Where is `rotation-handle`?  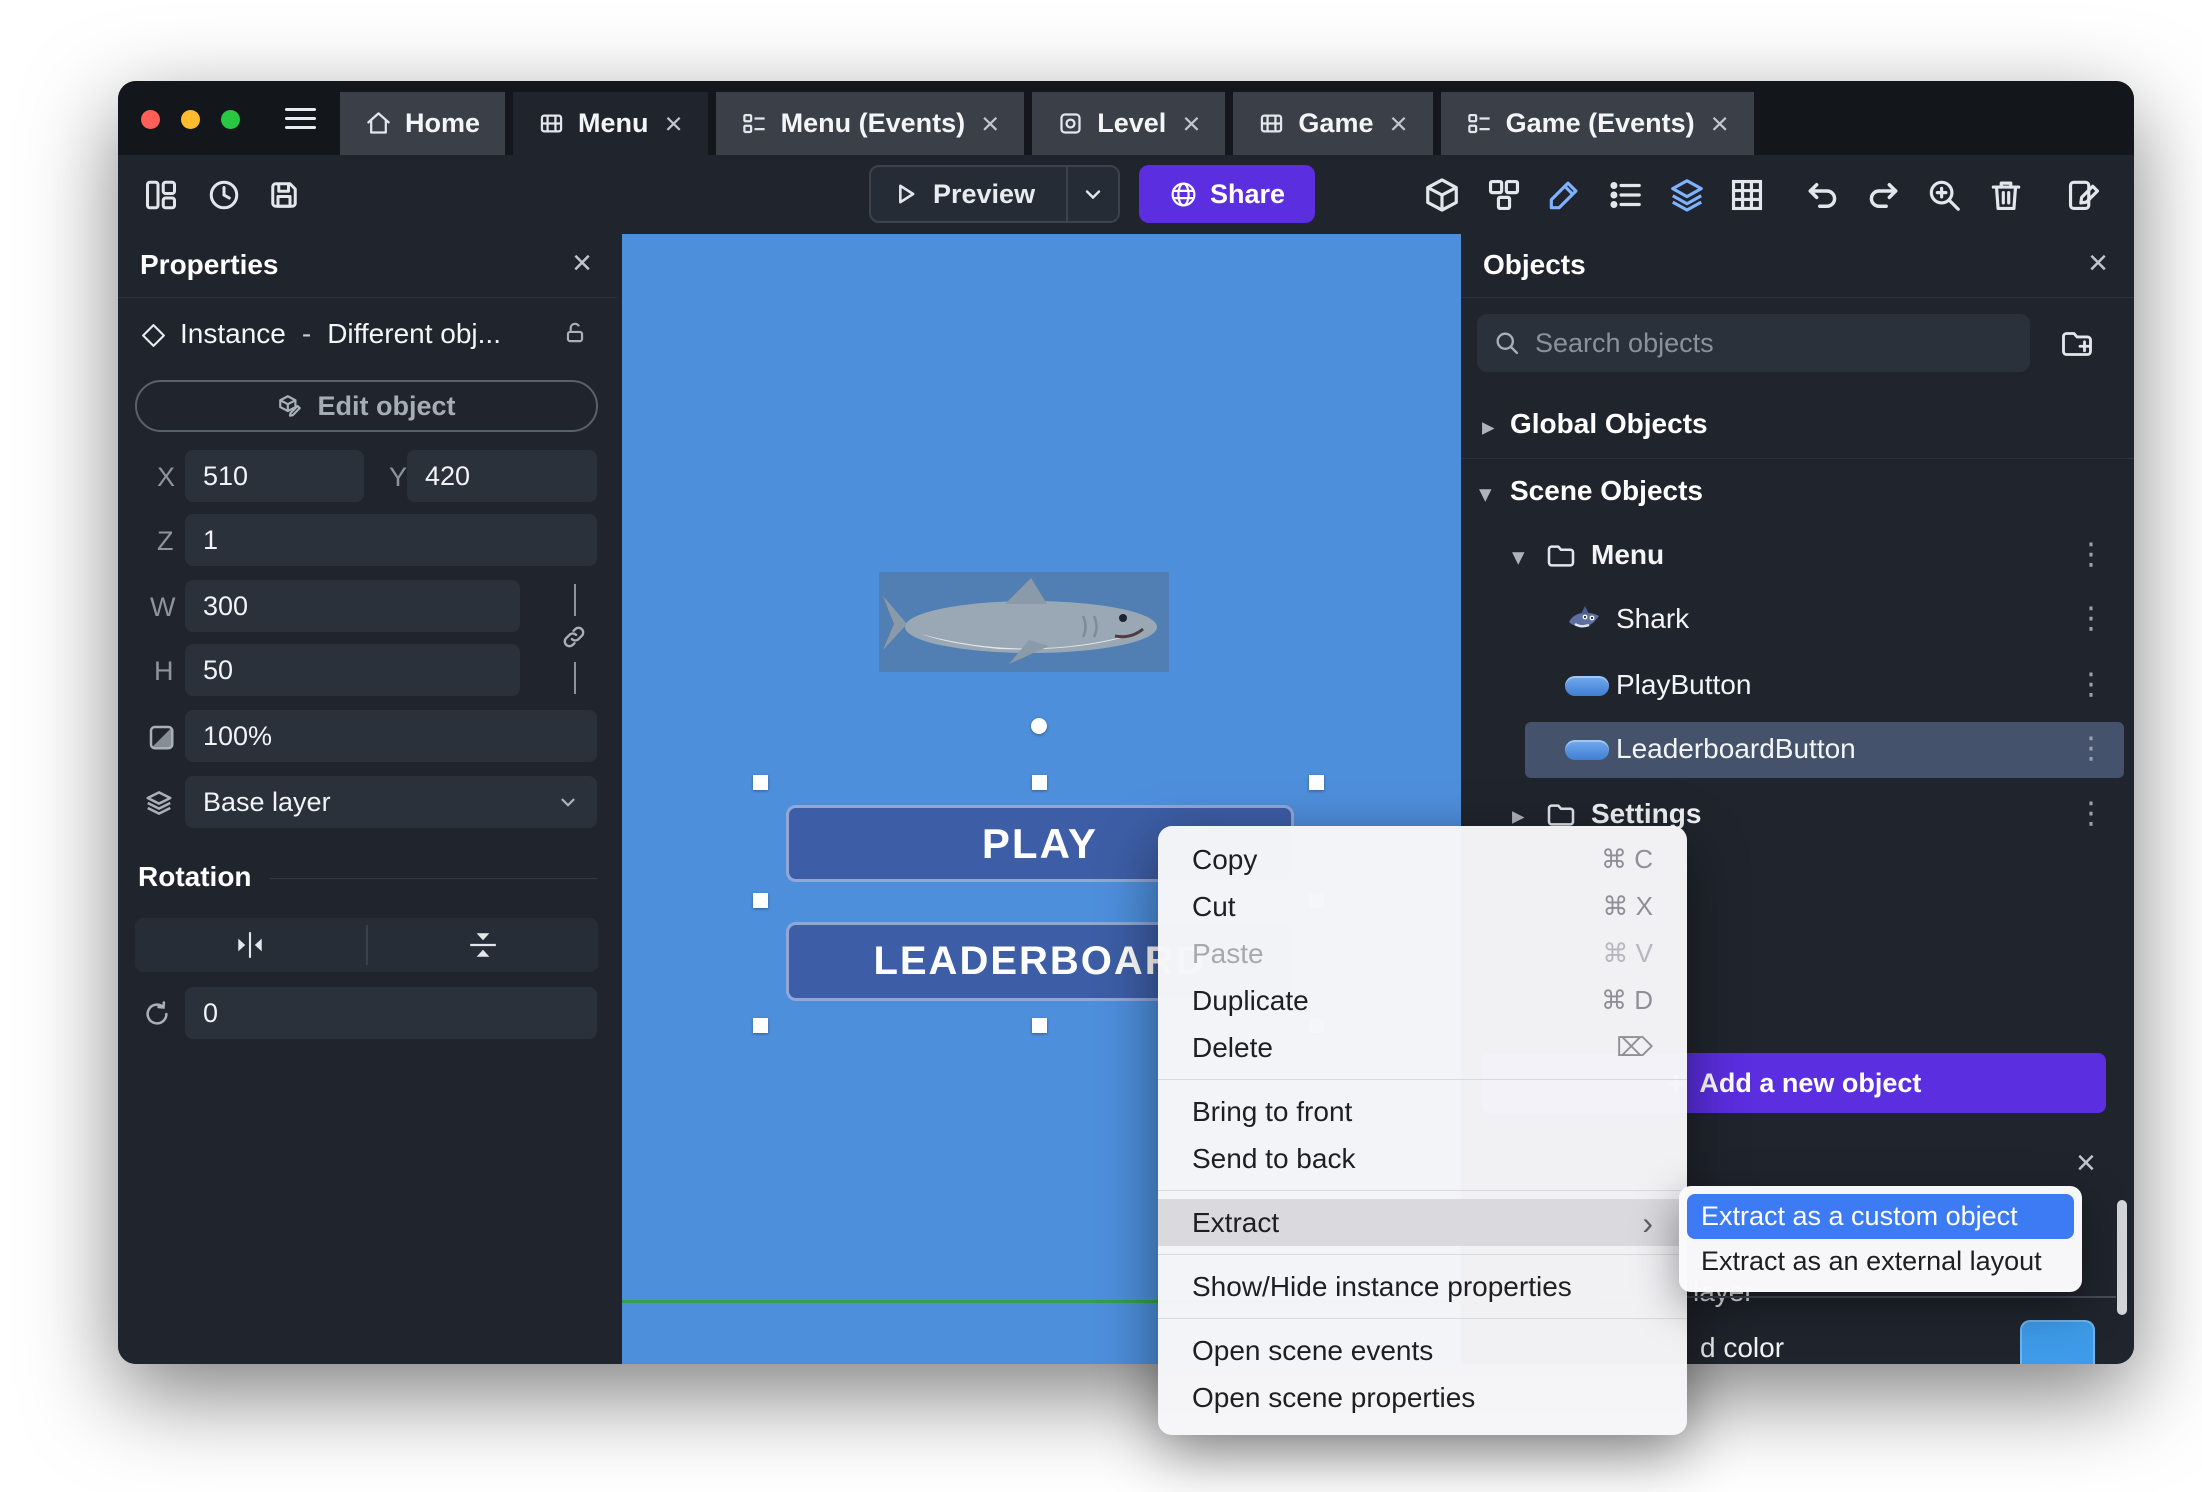 rotation-handle is located at coordinates (1039, 726).